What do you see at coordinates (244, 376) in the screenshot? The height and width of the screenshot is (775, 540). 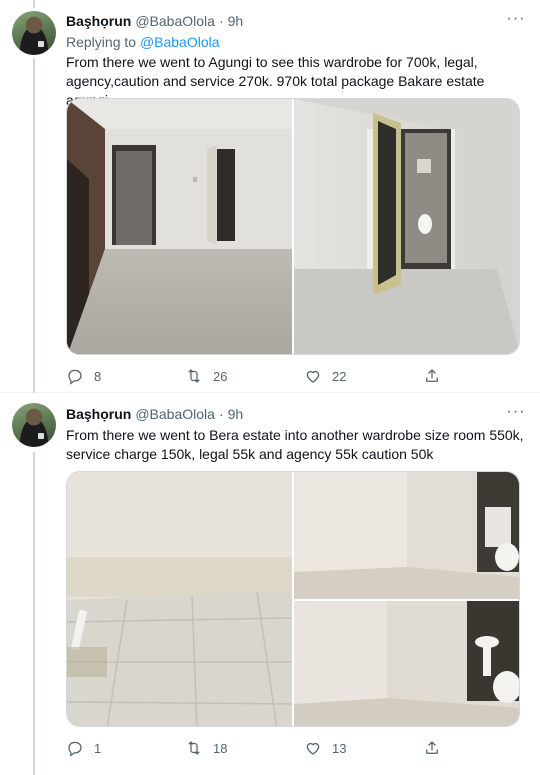 I see `retweet-button: 26` at bounding box center [244, 376].